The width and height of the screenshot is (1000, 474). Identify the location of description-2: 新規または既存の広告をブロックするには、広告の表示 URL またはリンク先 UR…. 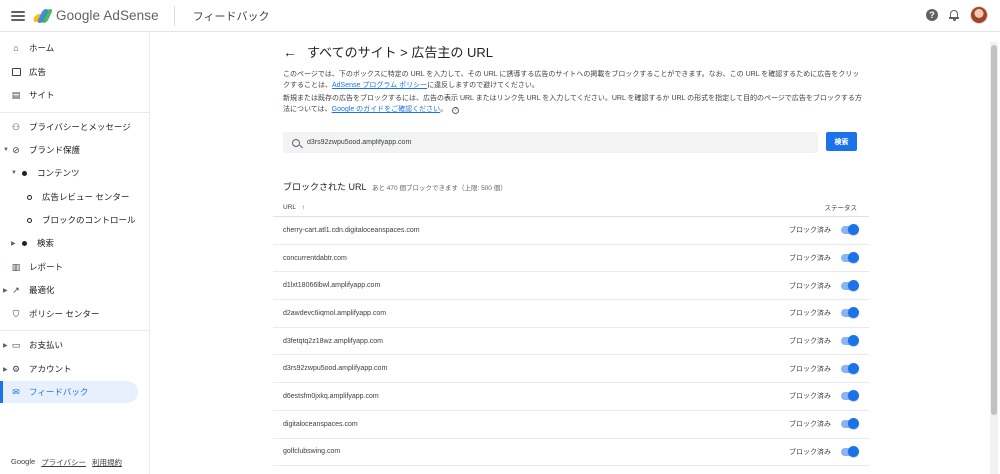
(573, 104).